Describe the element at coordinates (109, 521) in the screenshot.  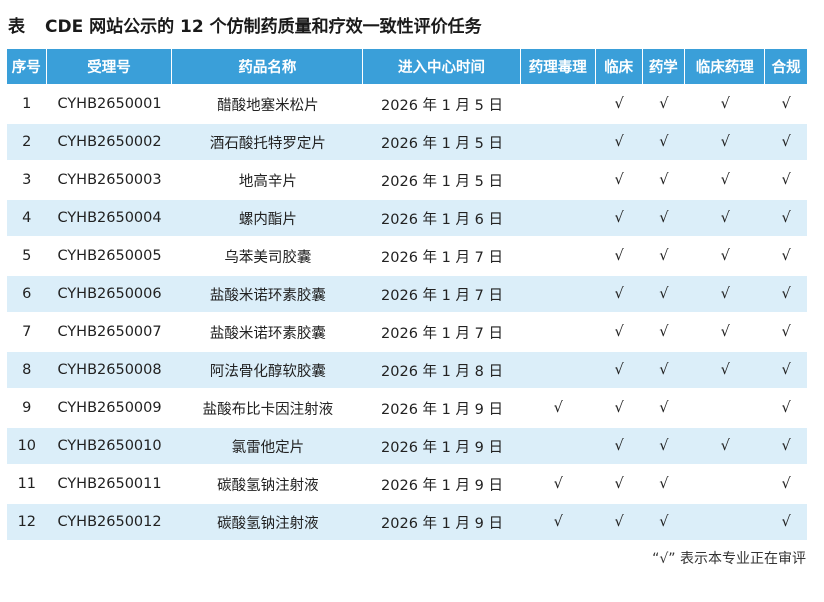
I see `cell-accept-no: CYHB2650012` at that location.